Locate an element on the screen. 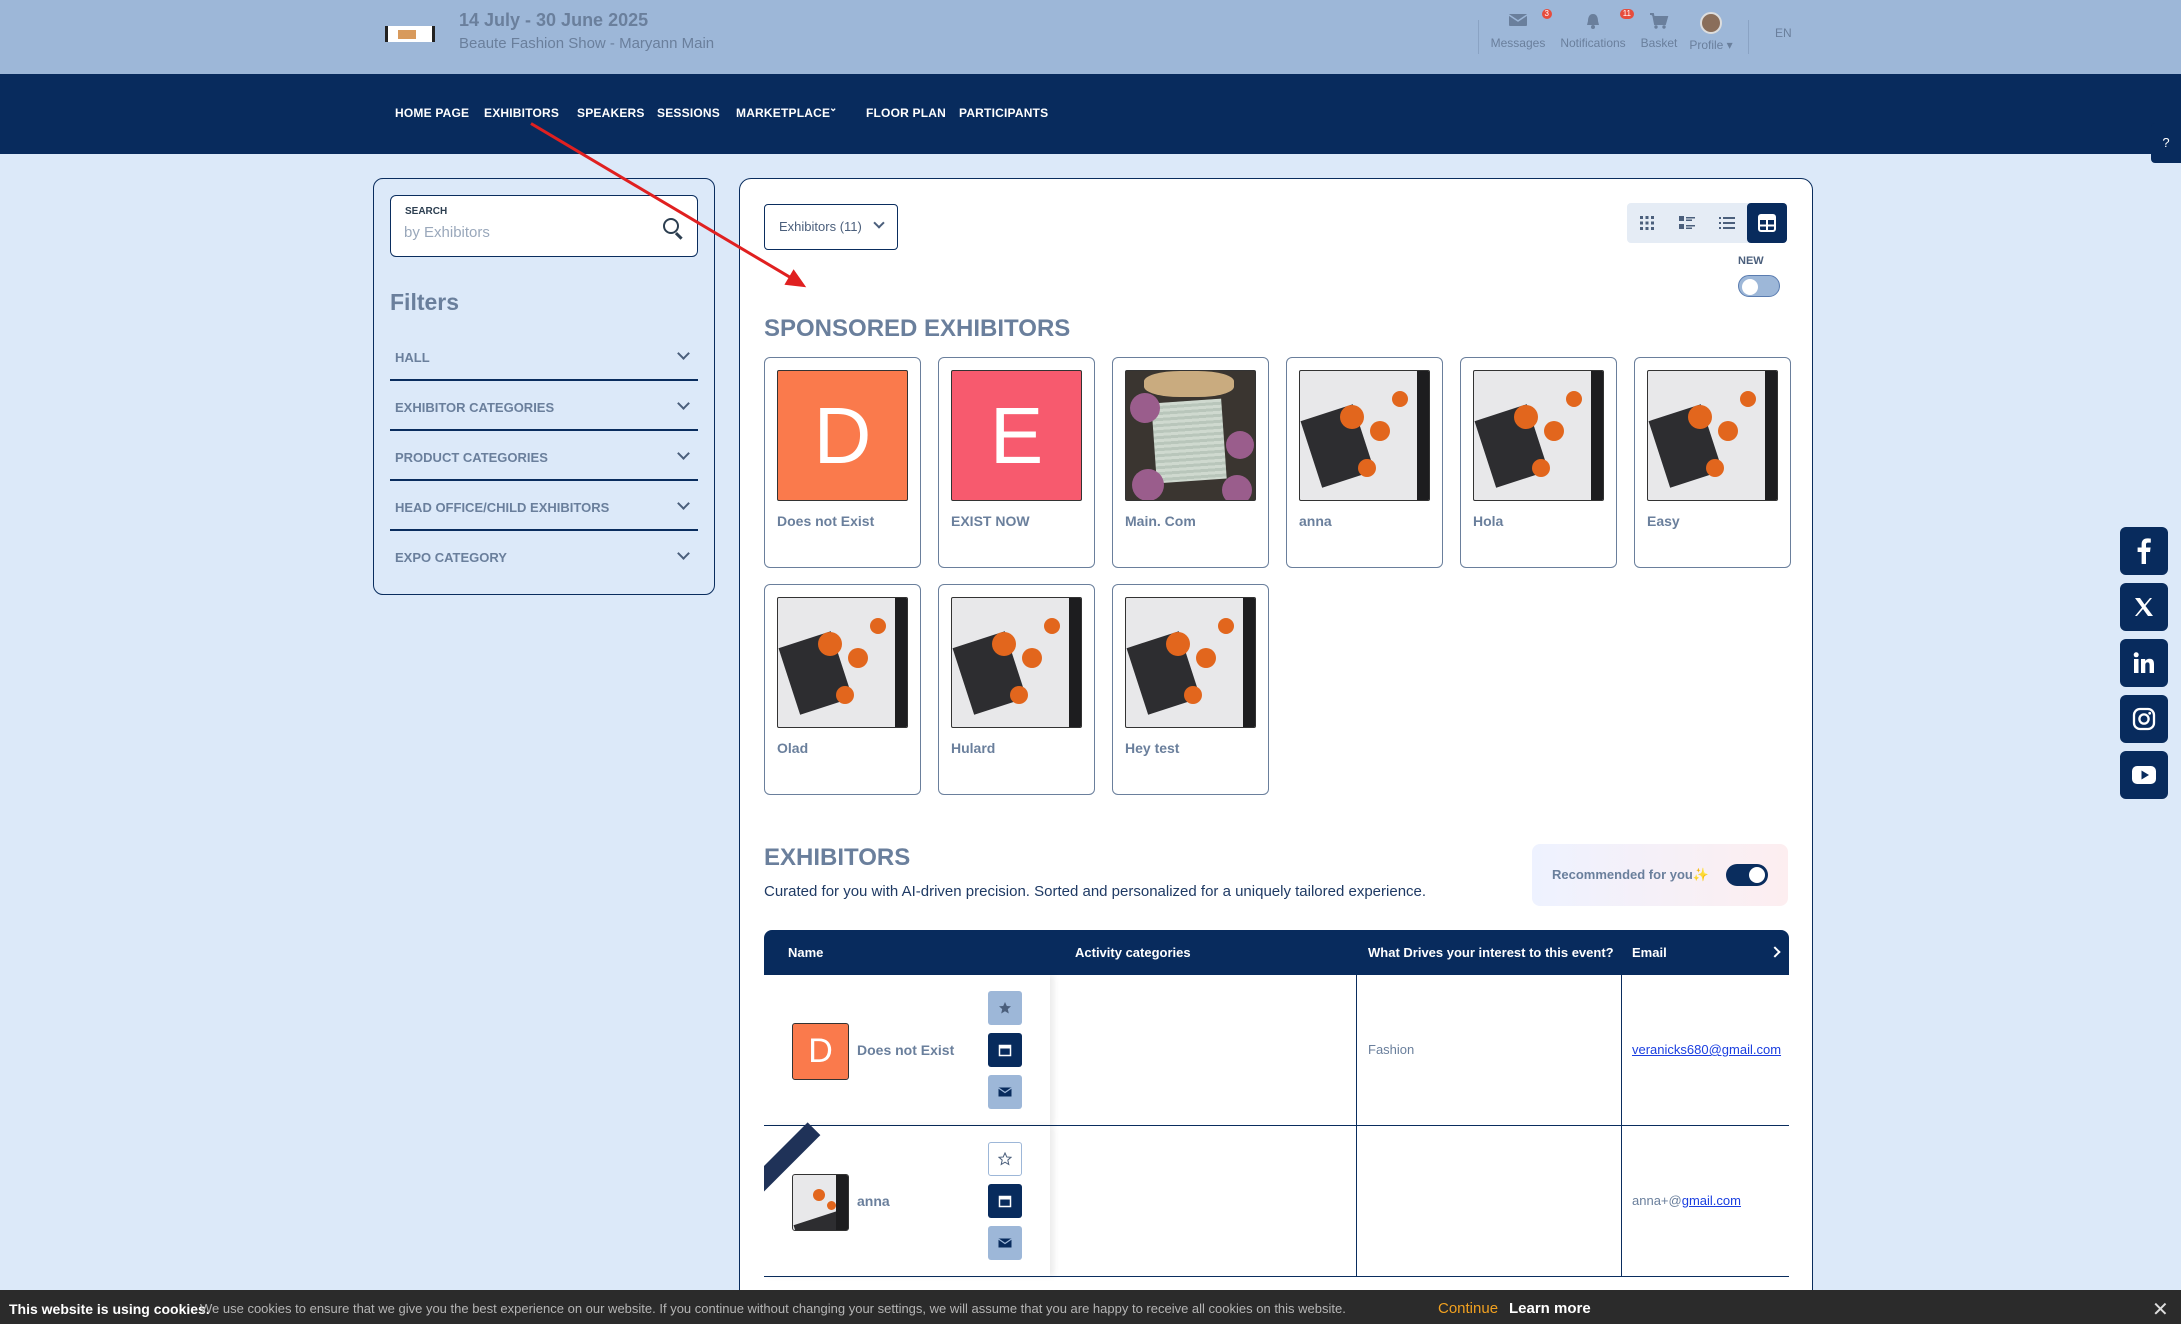 The image size is (2181, 1324). nav-floor-plan: FLOOR PLAN is located at coordinates (906, 113).